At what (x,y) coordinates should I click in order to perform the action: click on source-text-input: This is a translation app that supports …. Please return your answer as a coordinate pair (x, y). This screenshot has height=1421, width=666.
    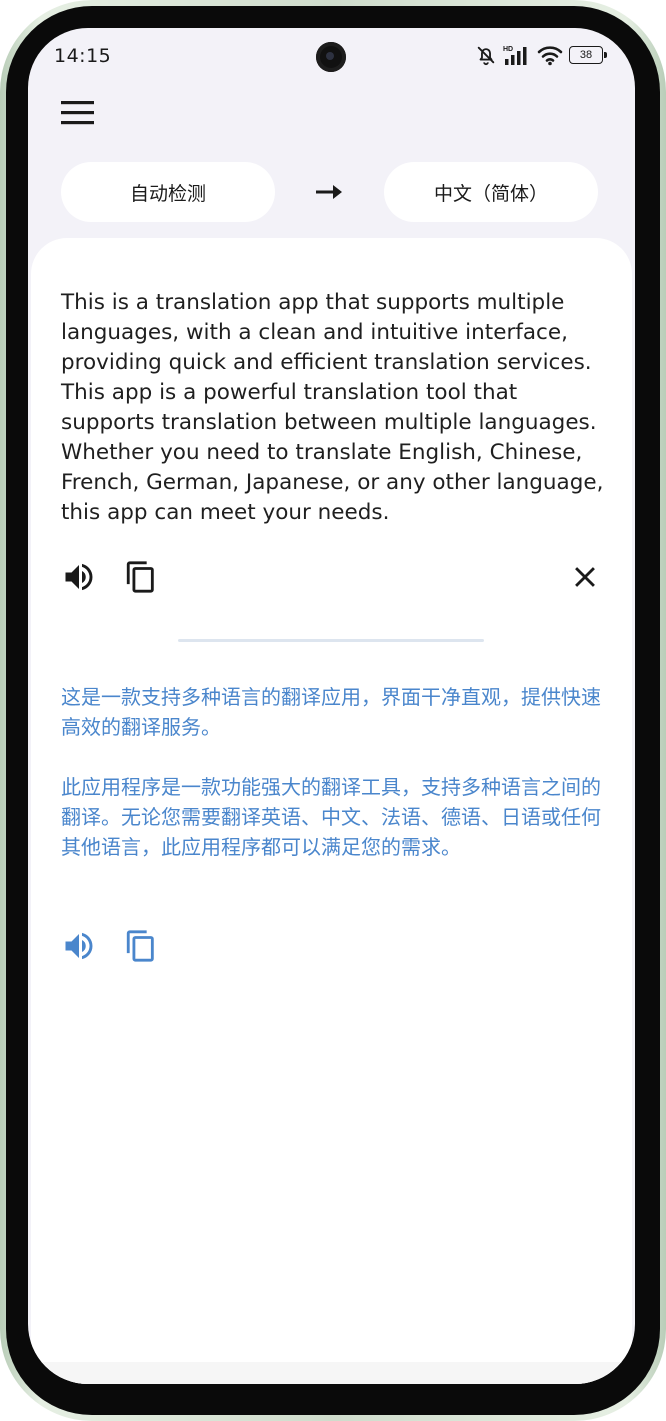
    Looking at the image, I should click on (333, 408).